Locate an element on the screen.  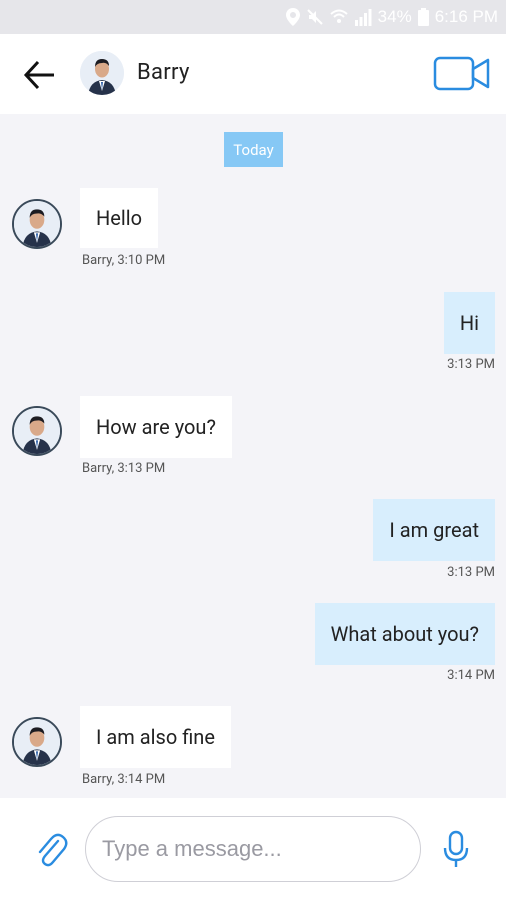
message-input-wrapper is located at coordinates (253, 849).